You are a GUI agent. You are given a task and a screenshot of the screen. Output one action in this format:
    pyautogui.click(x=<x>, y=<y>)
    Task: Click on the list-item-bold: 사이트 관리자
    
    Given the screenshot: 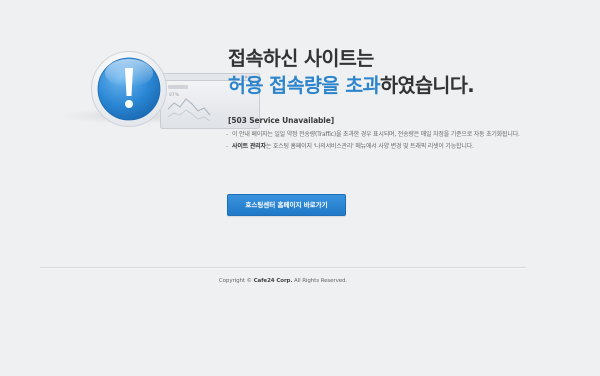 What is the action you would take?
    pyautogui.click(x=249, y=146)
    